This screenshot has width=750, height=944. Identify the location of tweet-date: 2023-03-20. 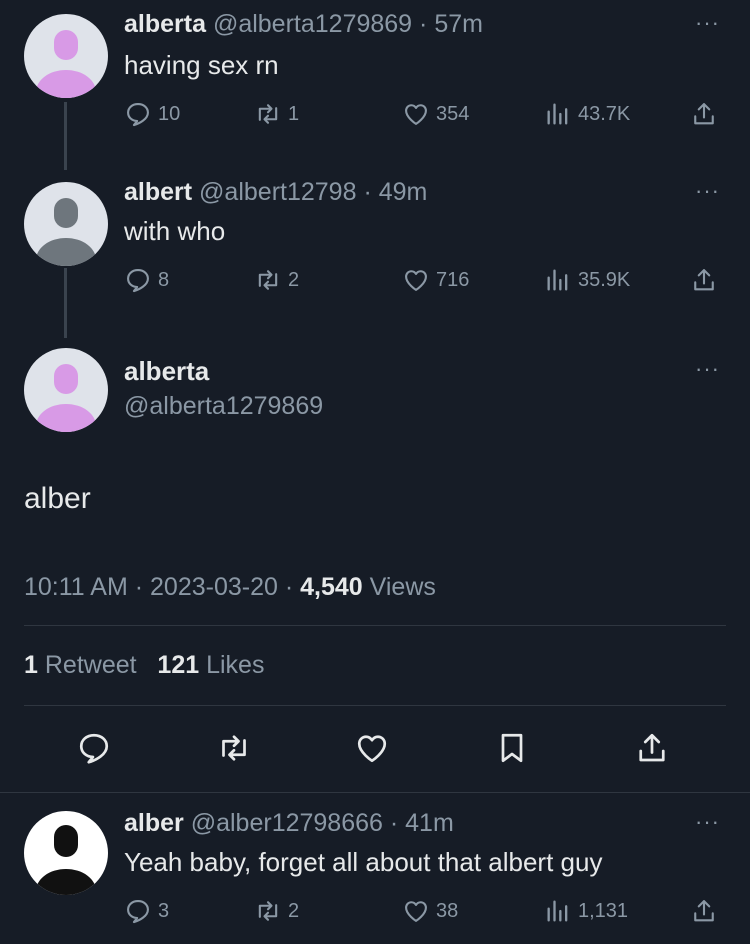
(214, 587).